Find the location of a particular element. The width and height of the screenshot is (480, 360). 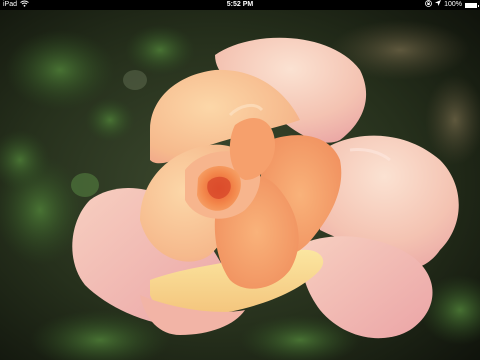

lock-rotation-icon is located at coordinates (428, 5).